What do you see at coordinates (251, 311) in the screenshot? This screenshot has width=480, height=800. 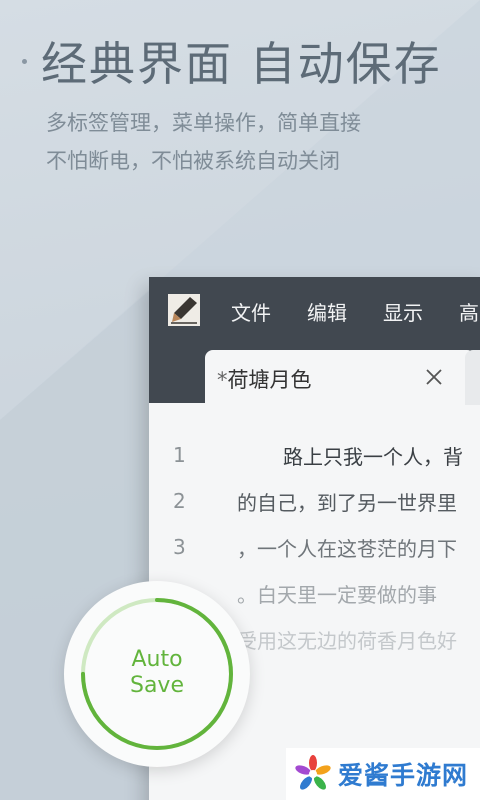 I see `menu-item-file: 文件` at bounding box center [251, 311].